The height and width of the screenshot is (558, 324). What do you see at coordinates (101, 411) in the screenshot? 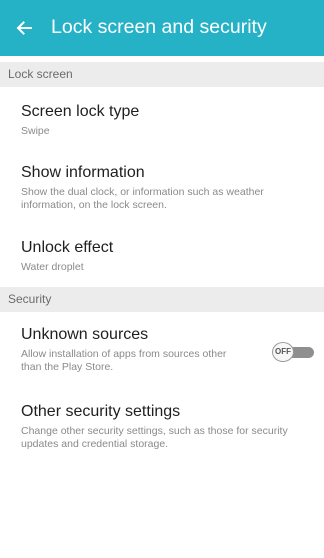
I see `item-title: Other security settings` at bounding box center [101, 411].